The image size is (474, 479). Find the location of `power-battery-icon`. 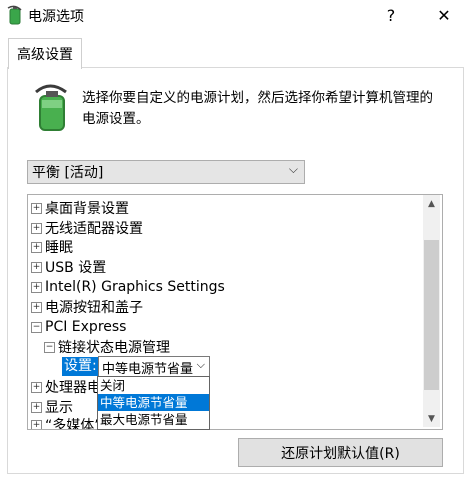

power-battery-icon is located at coordinates (14, 15).